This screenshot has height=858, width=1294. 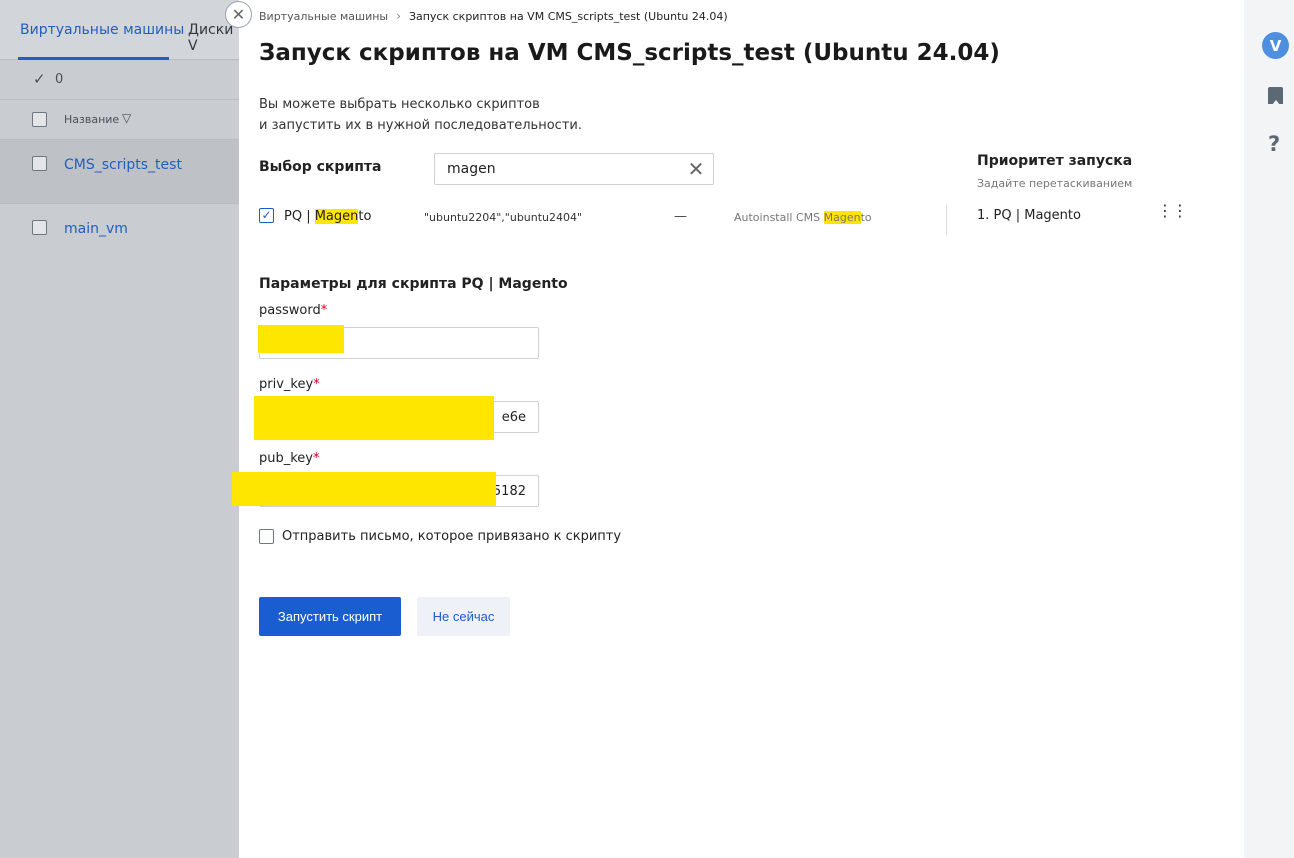 I want to click on help-icon: ?, so click(x=1274, y=144).